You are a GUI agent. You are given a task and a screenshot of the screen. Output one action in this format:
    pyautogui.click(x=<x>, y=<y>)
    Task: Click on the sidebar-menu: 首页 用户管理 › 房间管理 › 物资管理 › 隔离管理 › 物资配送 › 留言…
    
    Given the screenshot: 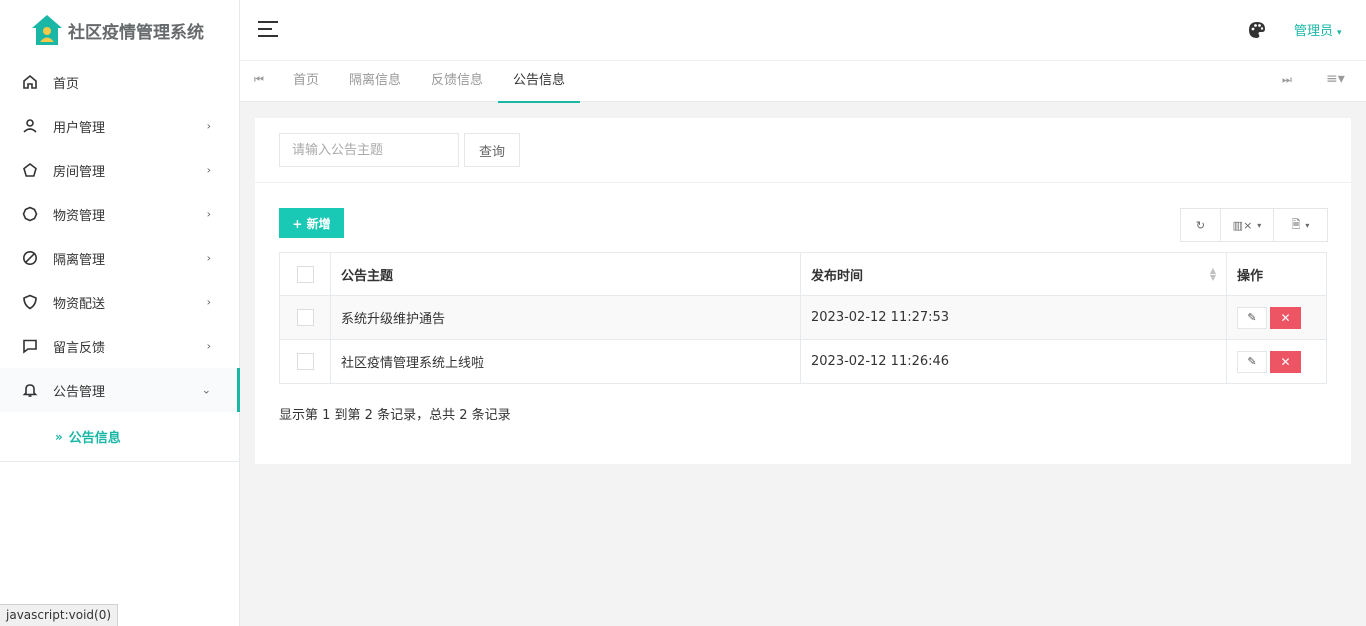 What is the action you would take?
    pyautogui.click(x=120, y=236)
    